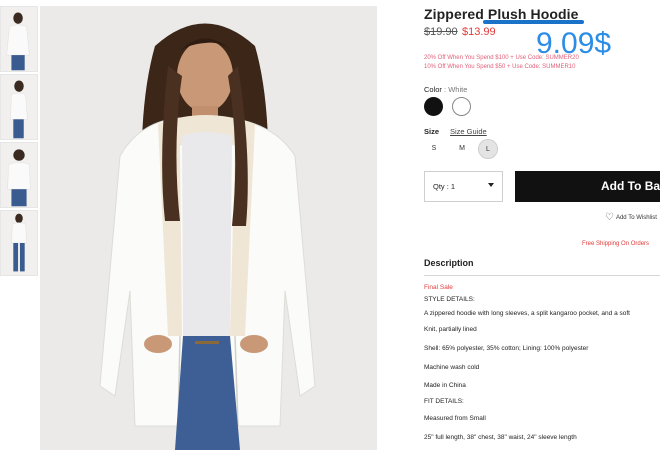 This screenshot has width=660, height=450. I want to click on quantity-value: Qty : 1, so click(444, 186).